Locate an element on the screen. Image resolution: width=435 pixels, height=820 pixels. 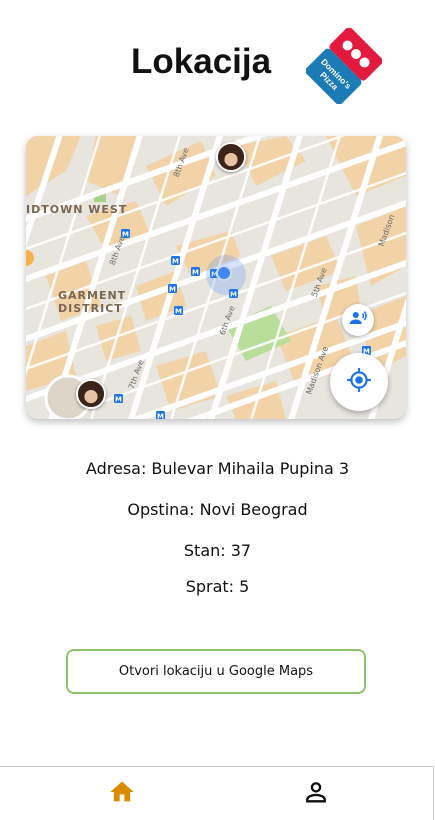
share-location-button is located at coordinates (358, 320).